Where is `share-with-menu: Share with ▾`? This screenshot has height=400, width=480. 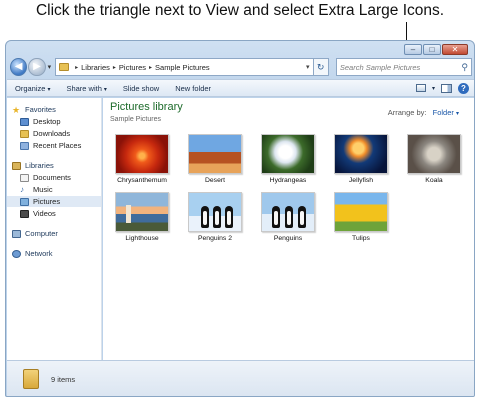
share-with-menu: Share with ▾ is located at coordinates (86, 88).